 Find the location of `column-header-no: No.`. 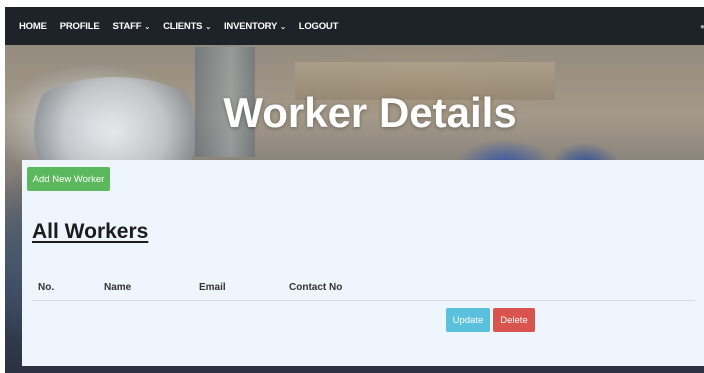

column-header-no: No. is located at coordinates (46, 287).